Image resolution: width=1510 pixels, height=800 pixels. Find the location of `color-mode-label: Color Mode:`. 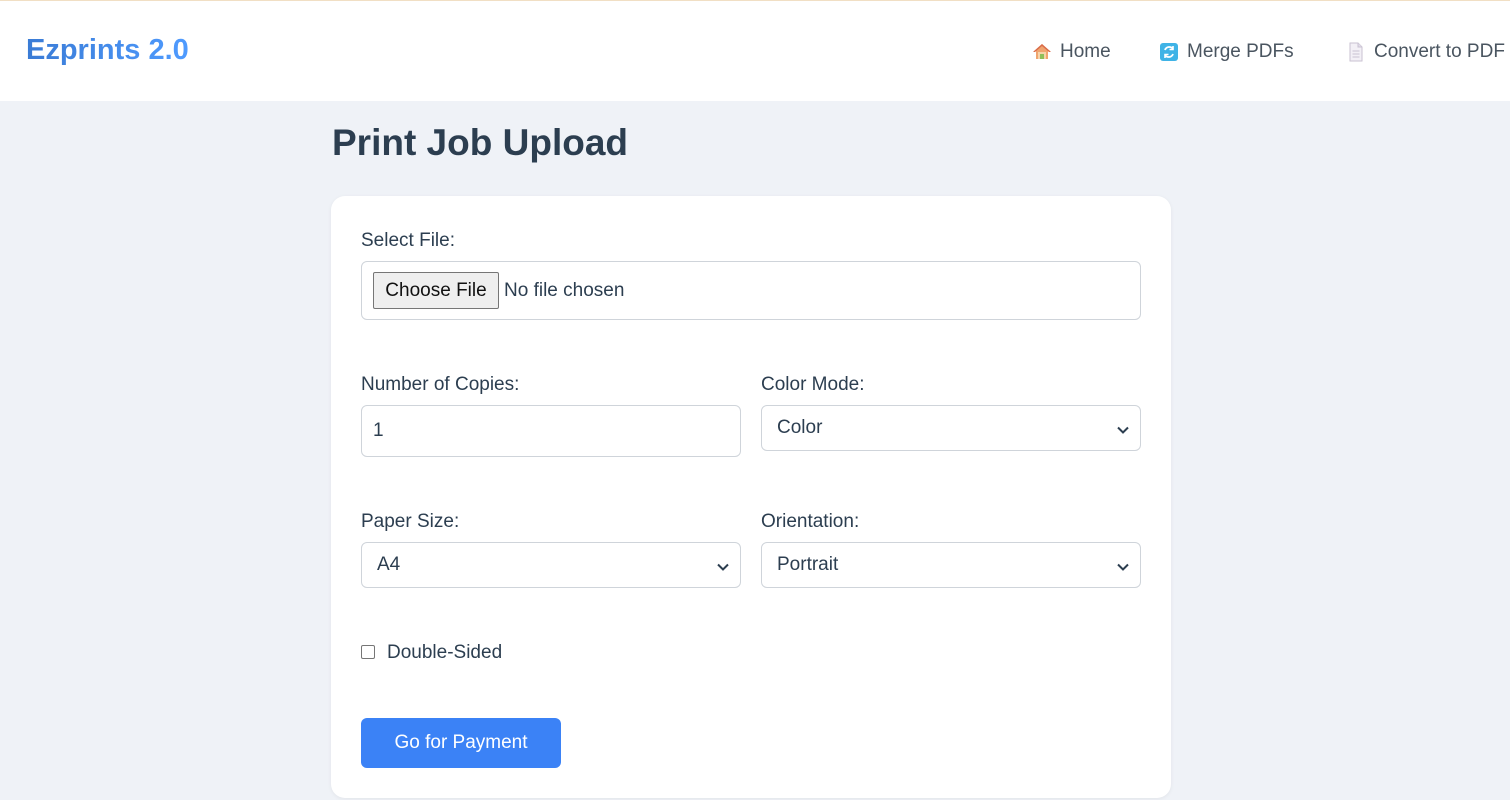

color-mode-label: Color Mode: is located at coordinates (813, 384).